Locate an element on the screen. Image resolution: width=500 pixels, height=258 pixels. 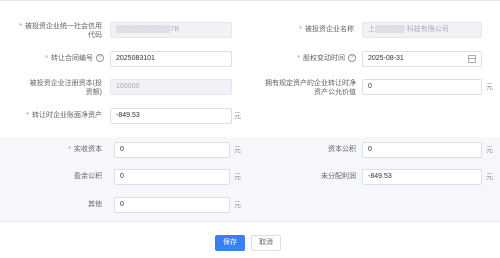
fair-value-label: 拥有规定资产的企业转让时净资产公允价值 is located at coordinates (310, 88).